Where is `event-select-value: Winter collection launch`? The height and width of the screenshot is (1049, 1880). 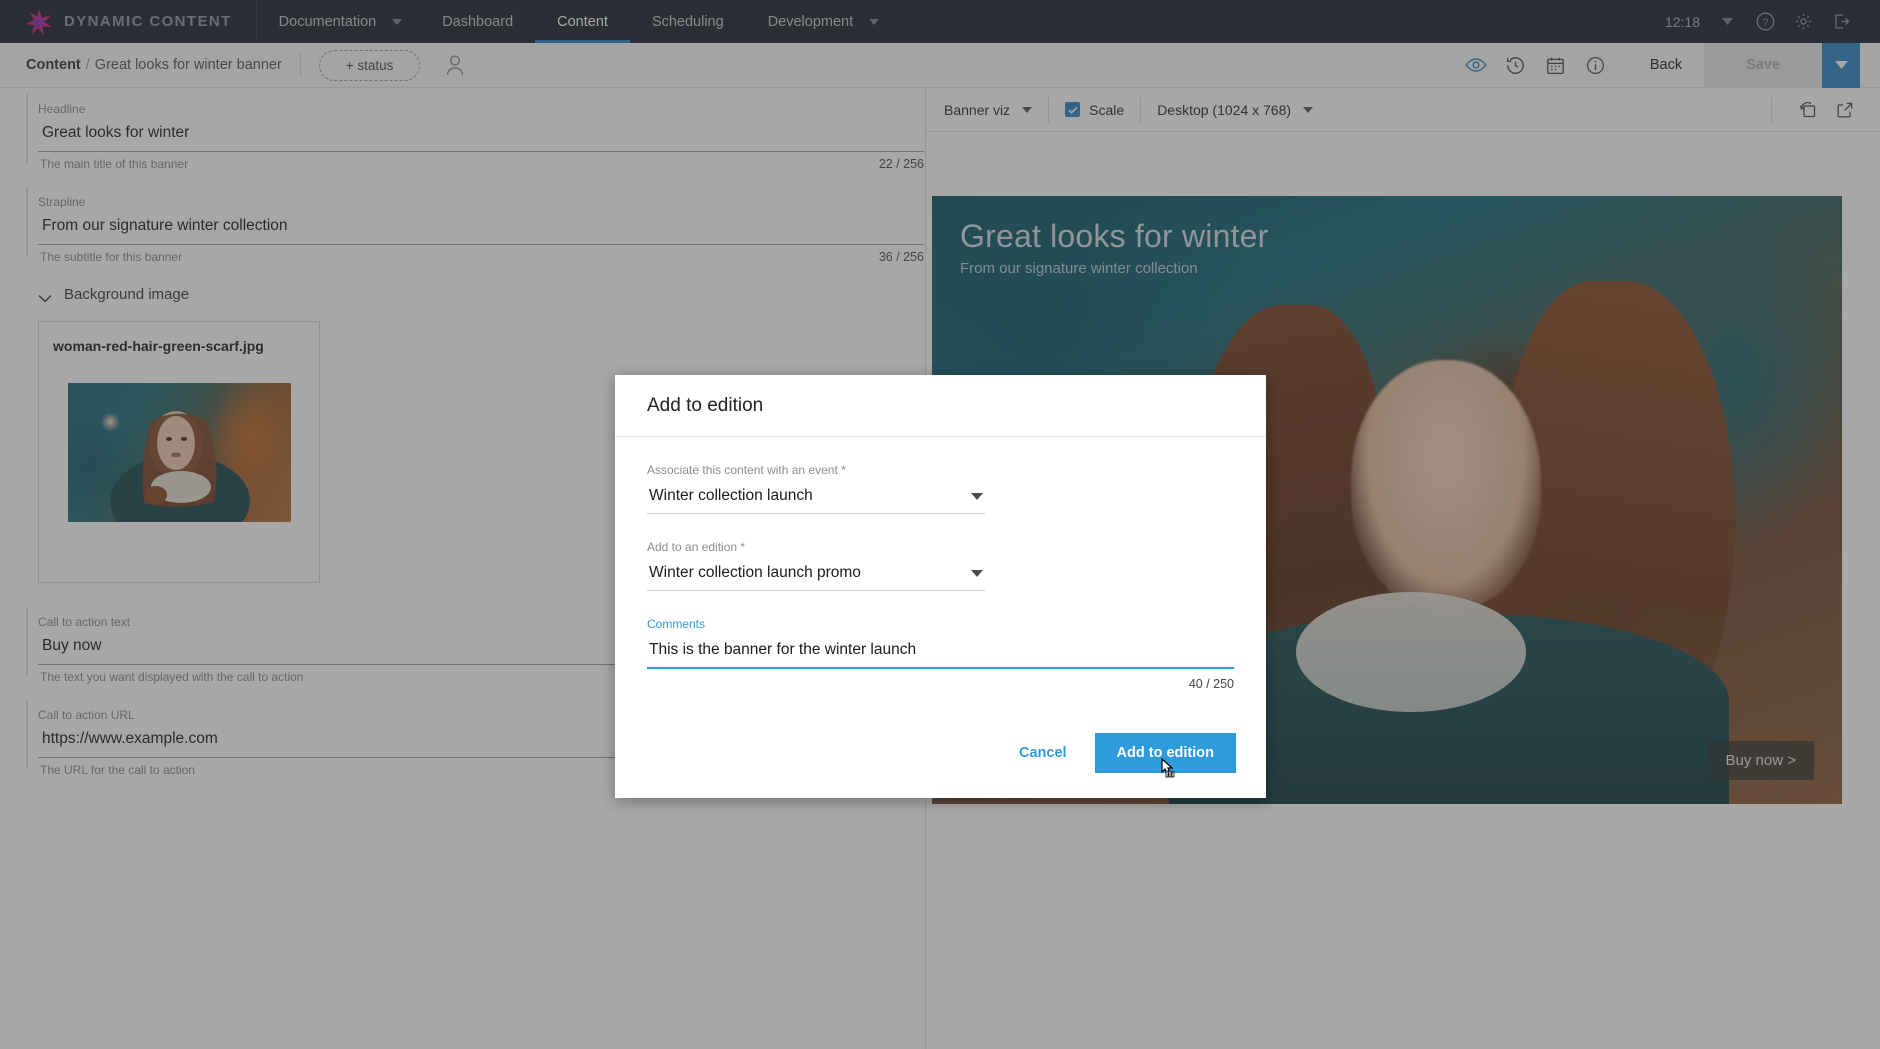 event-select-value: Winter collection launch is located at coordinates (731, 495).